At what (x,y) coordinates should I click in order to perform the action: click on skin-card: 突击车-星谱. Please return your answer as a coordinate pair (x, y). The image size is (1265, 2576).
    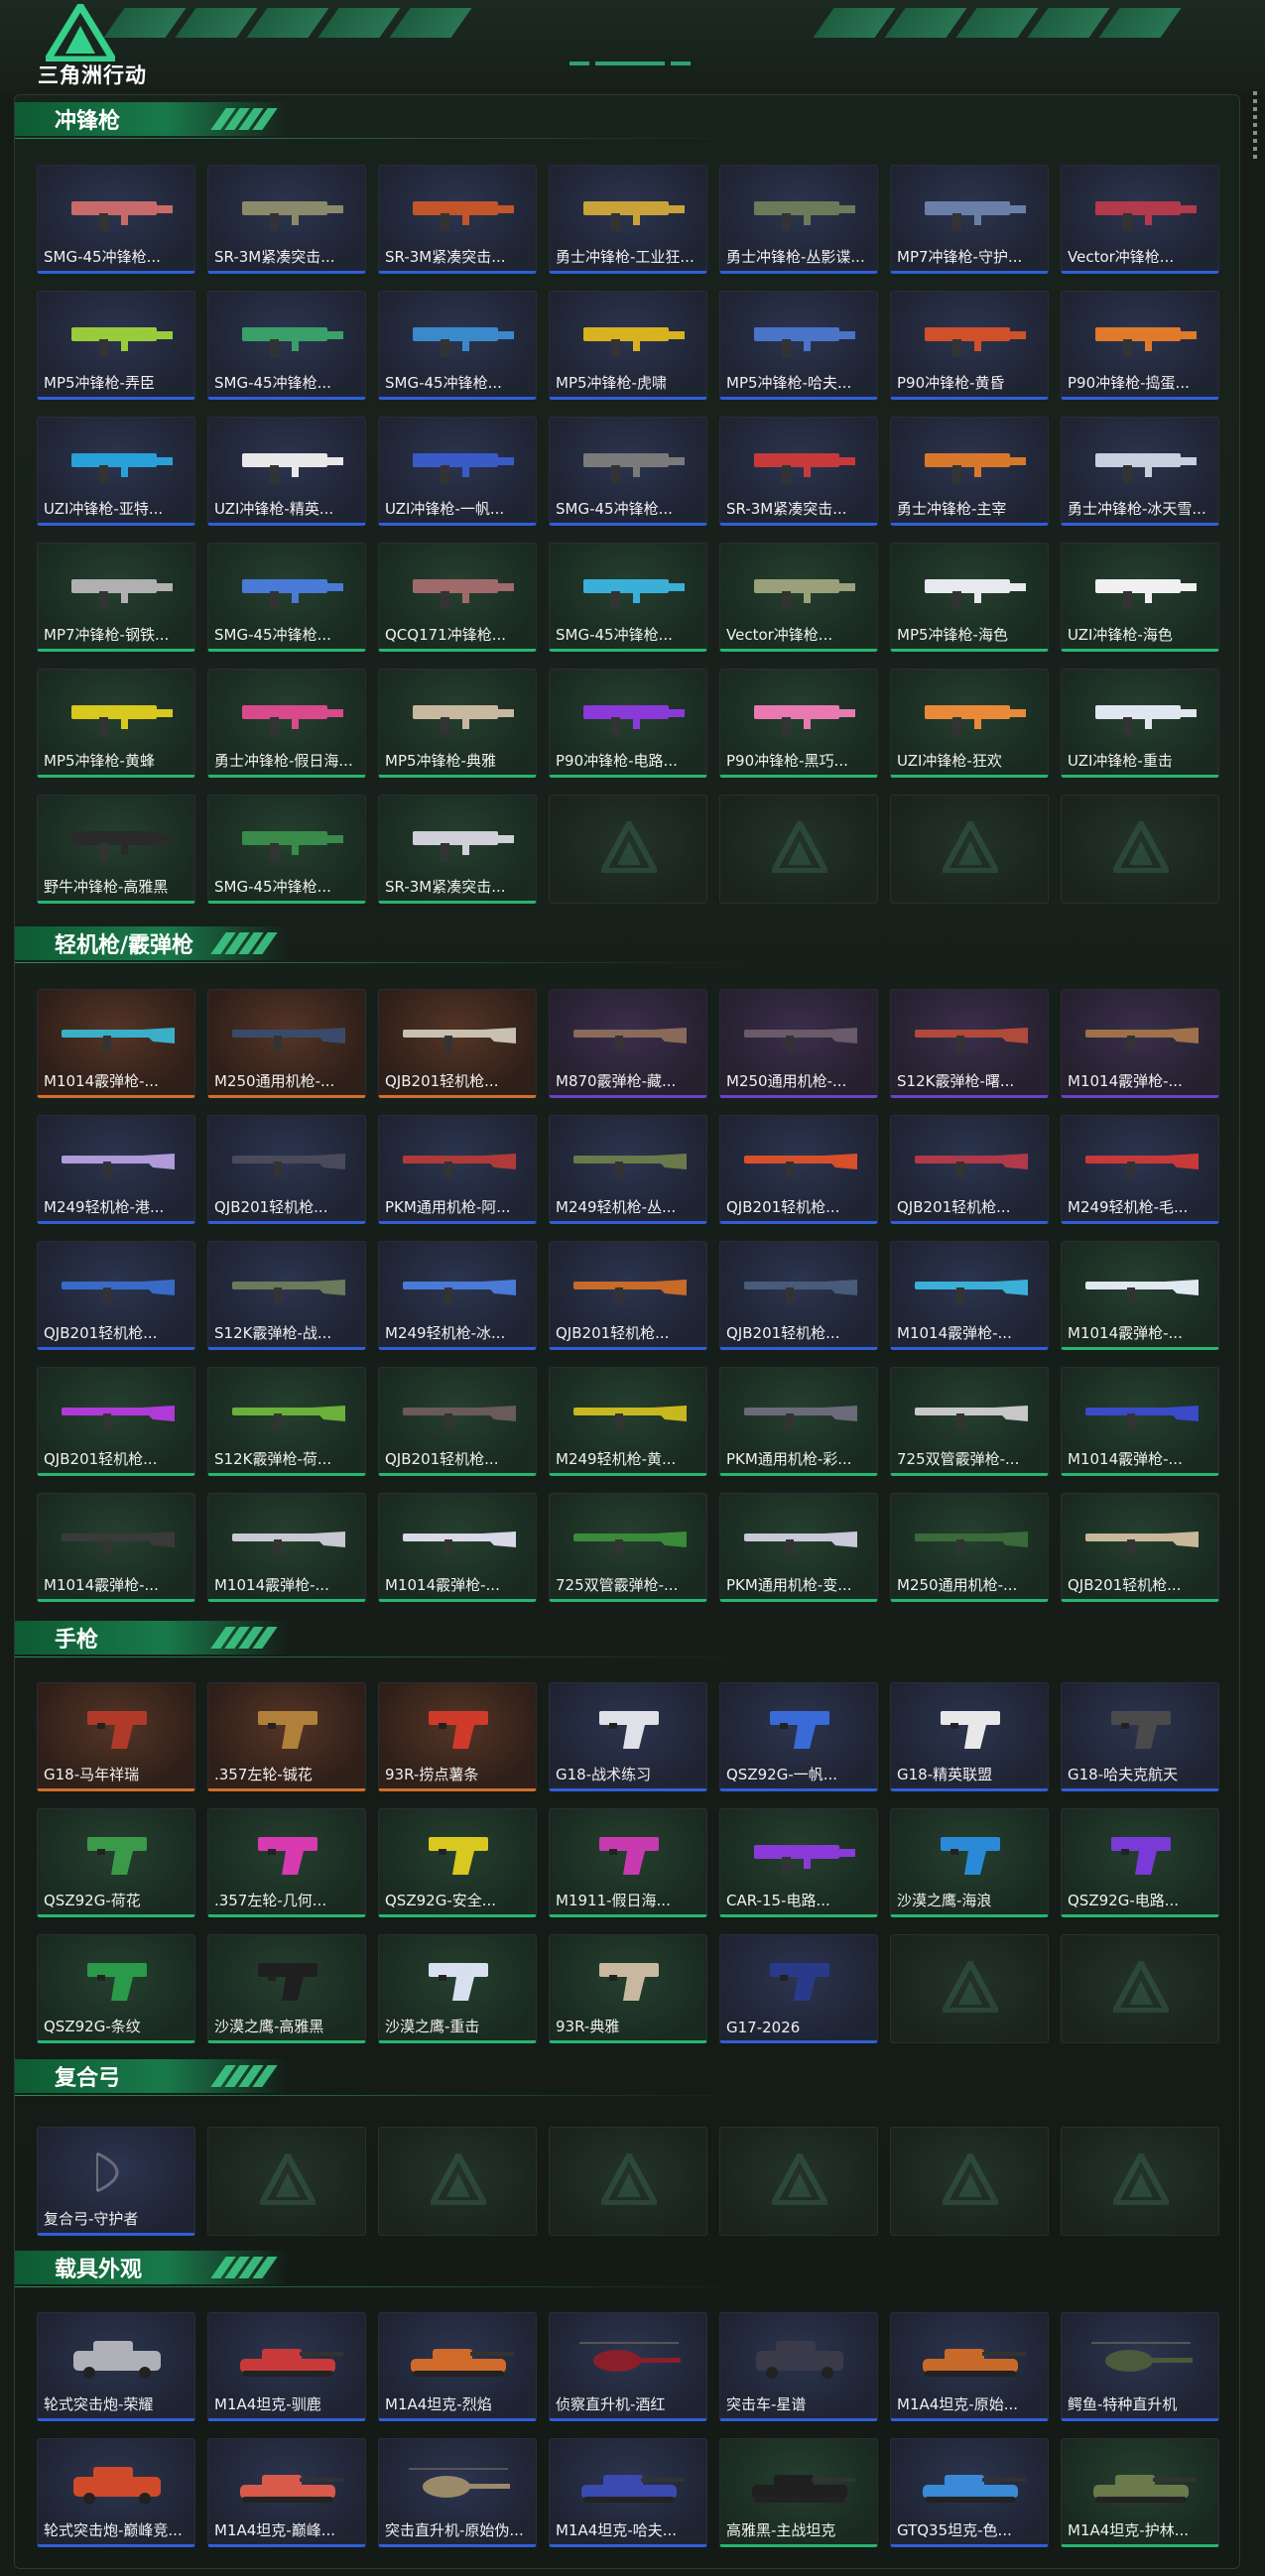
    Looking at the image, I should click on (798, 2366).